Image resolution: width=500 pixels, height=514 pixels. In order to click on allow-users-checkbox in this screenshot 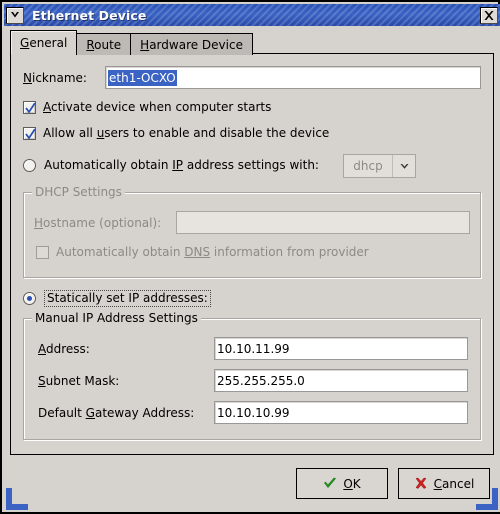, I will do `click(29, 133)`.